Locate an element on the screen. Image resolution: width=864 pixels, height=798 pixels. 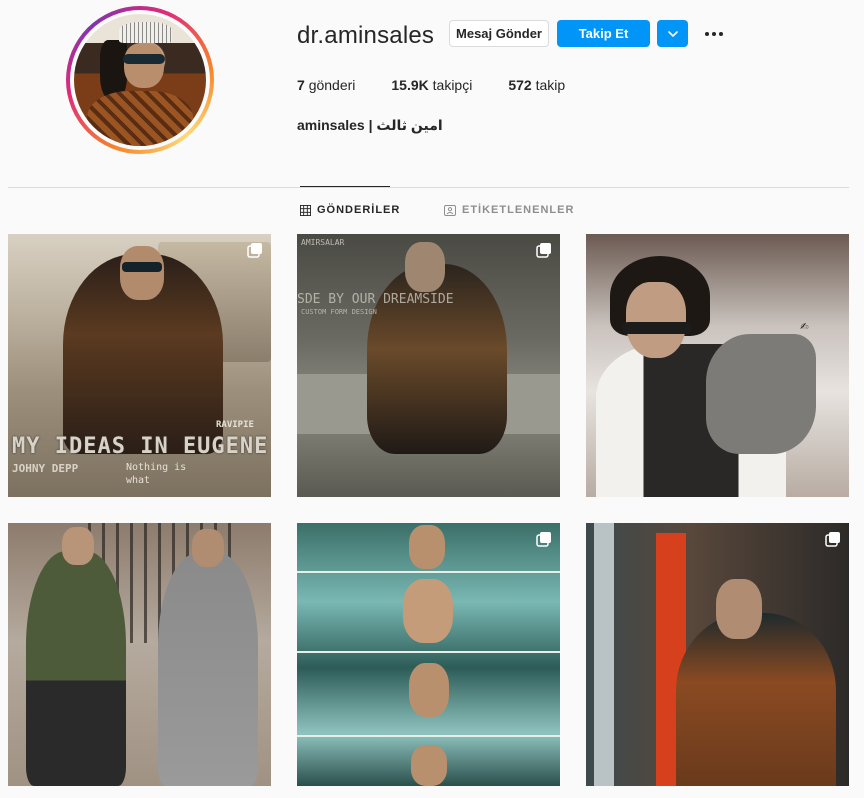
suggested-dropdown-button is located at coordinates (672, 33).